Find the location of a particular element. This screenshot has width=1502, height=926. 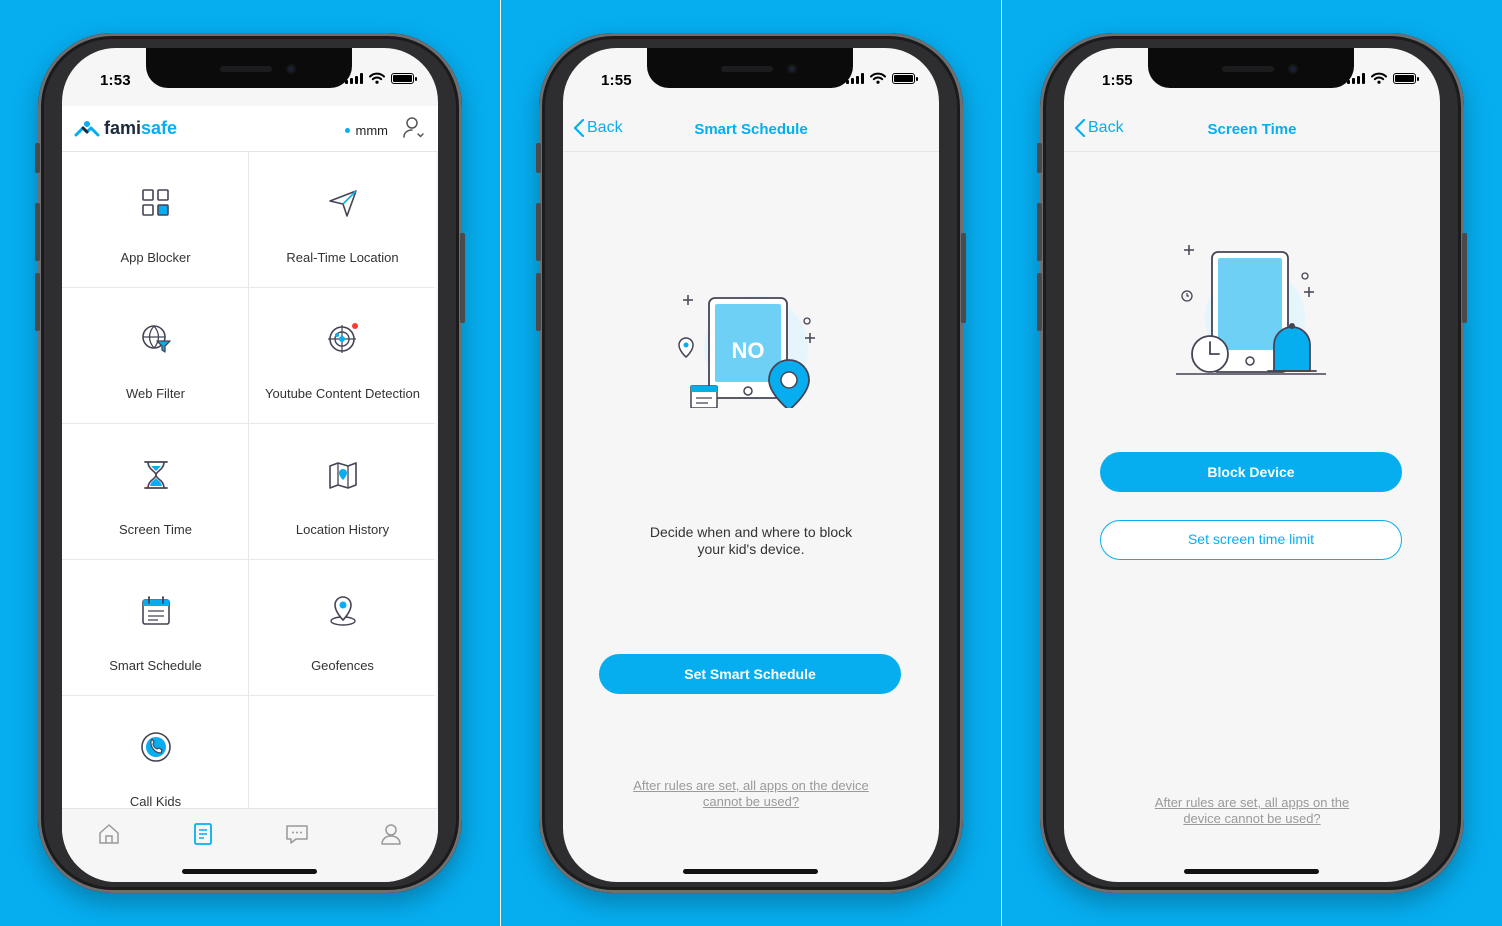

tile-app-blocker: App Blocker is located at coordinates (155, 219).